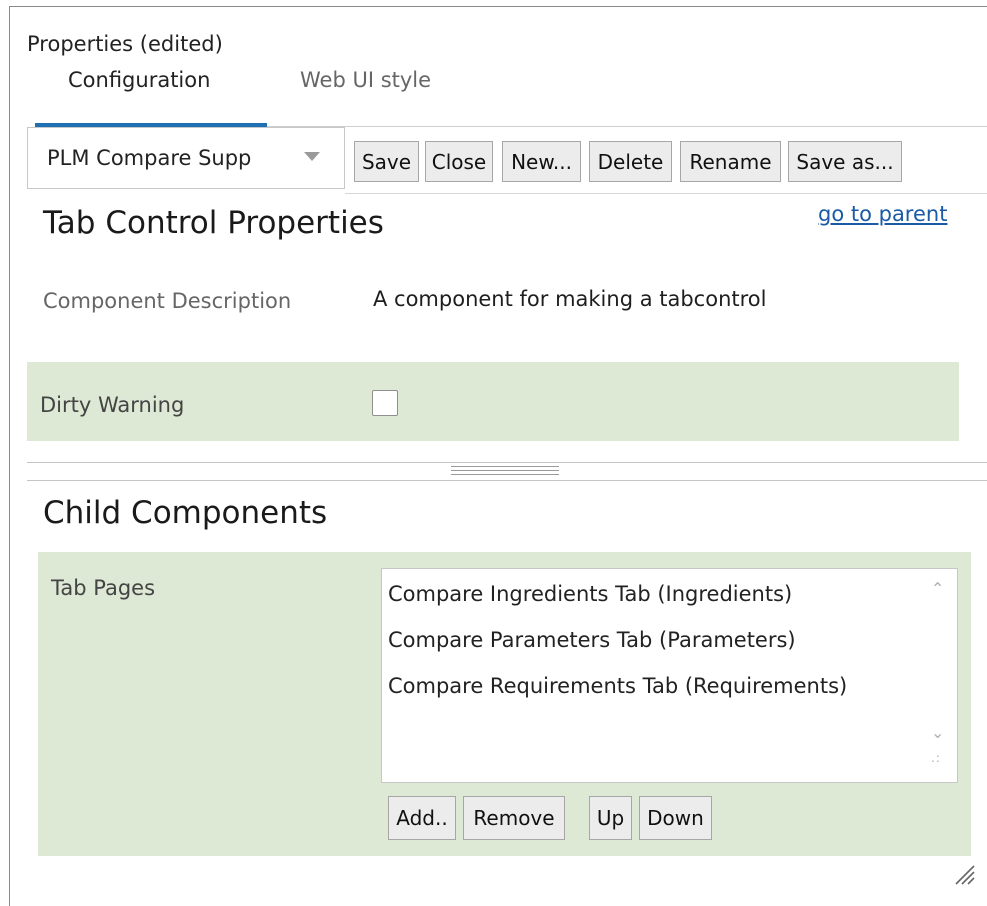 This screenshot has height=906, width=987. Describe the element at coordinates (592, 640) in the screenshot. I see `list-item: Compare Parameters Tab (Parameters)` at that location.